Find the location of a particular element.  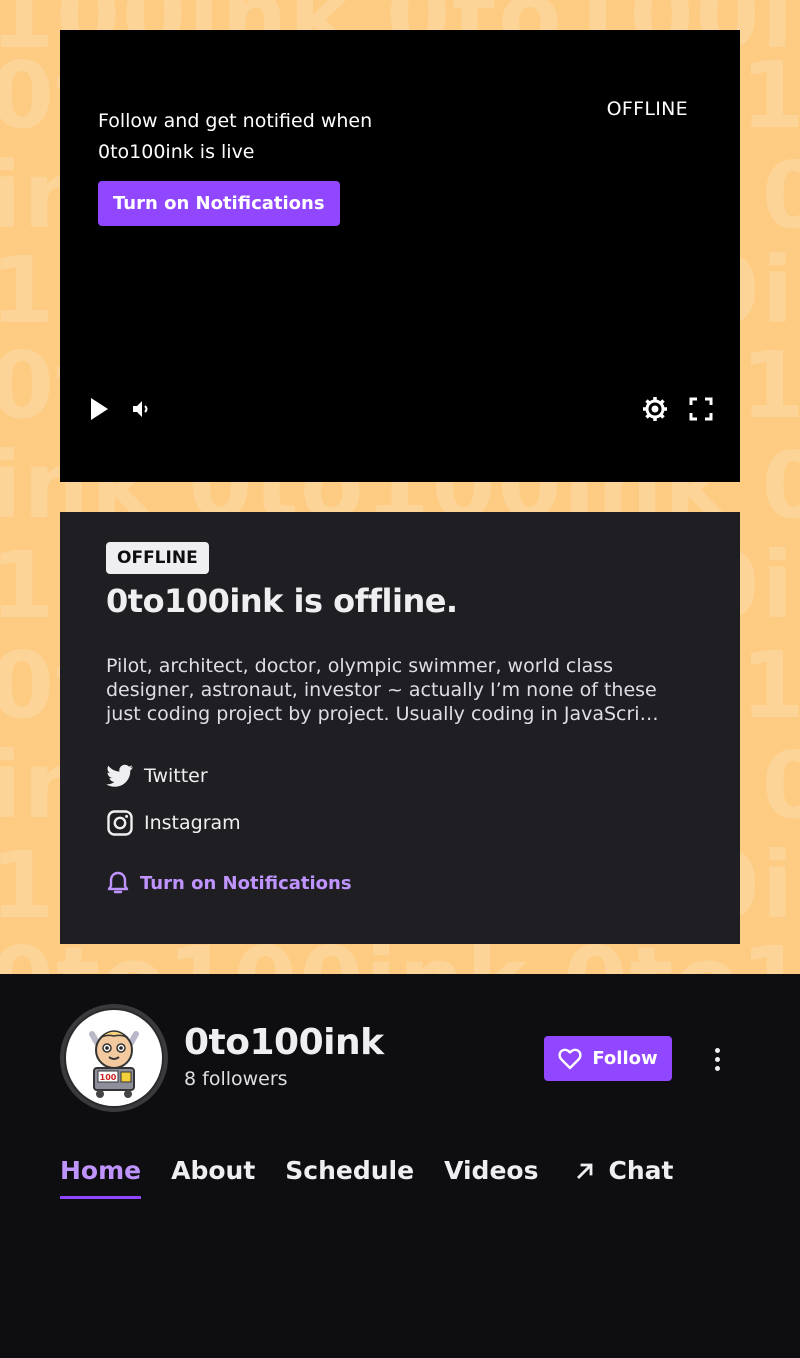

heart-icon is located at coordinates (570, 1058).